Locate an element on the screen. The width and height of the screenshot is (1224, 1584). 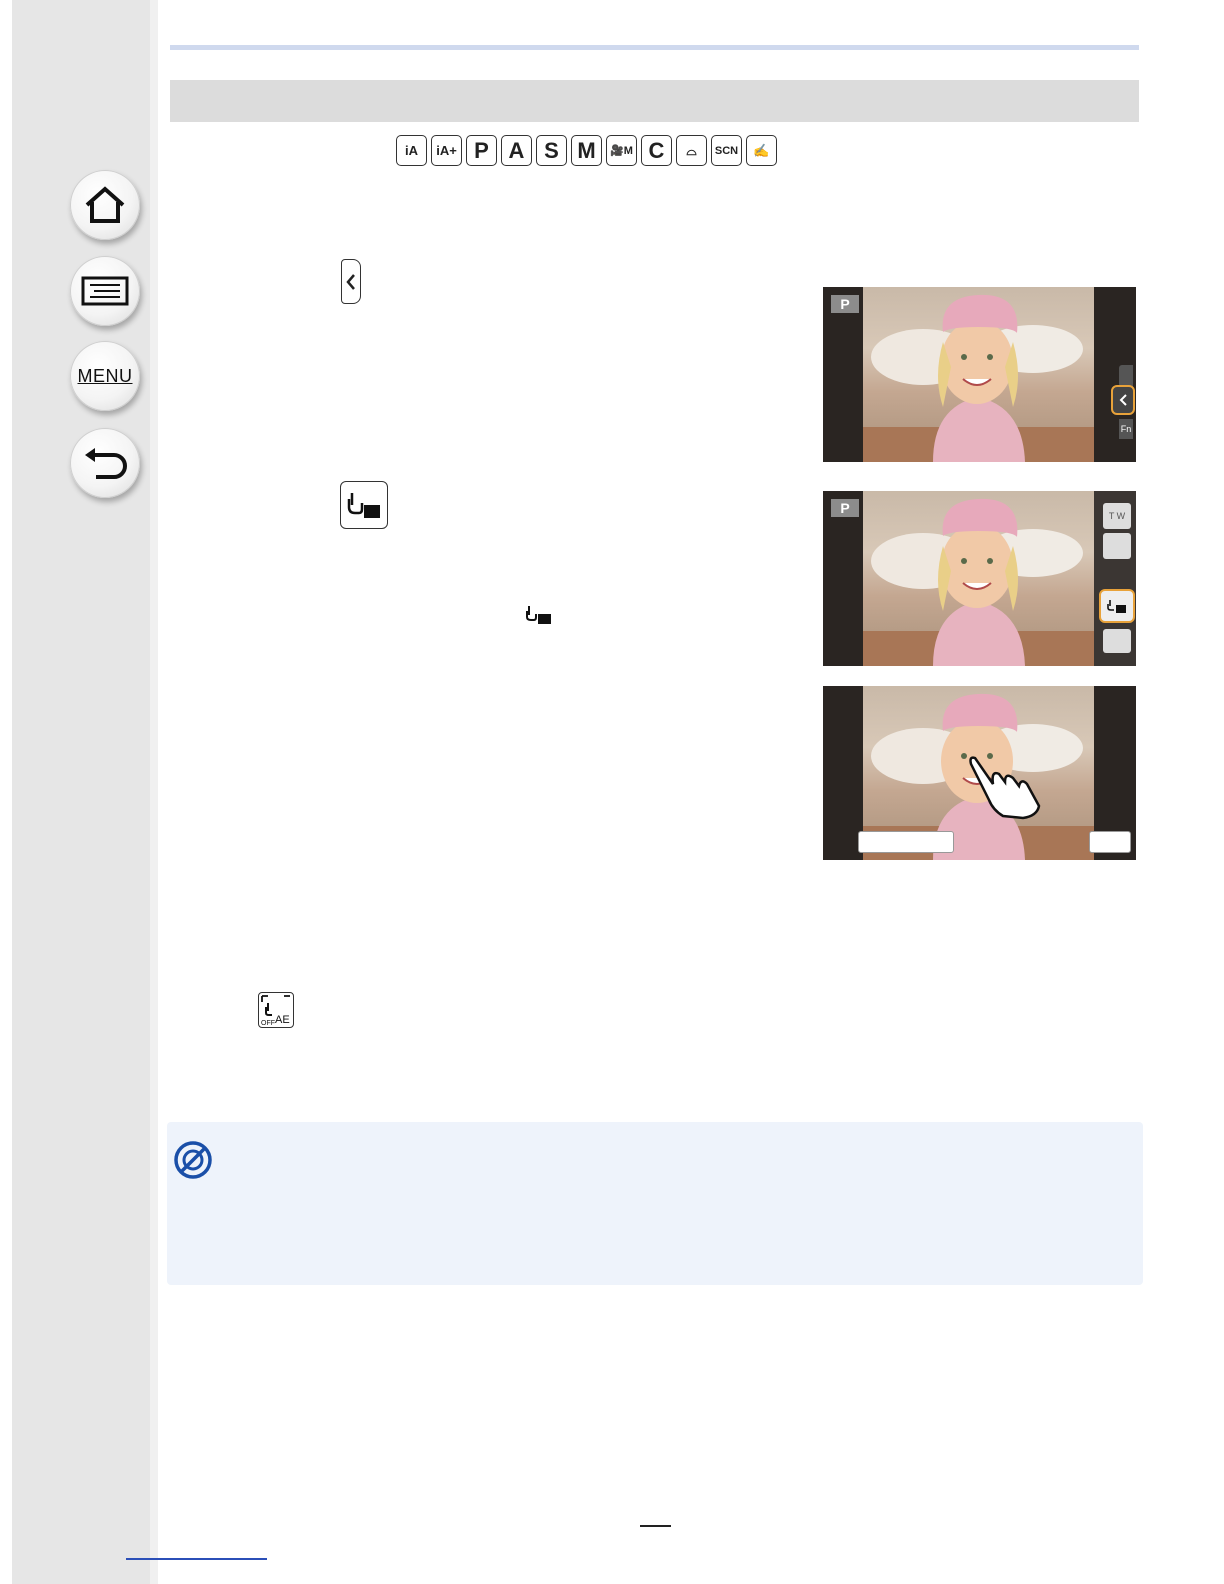
menu-label: MENU is located at coordinates (105, 375).